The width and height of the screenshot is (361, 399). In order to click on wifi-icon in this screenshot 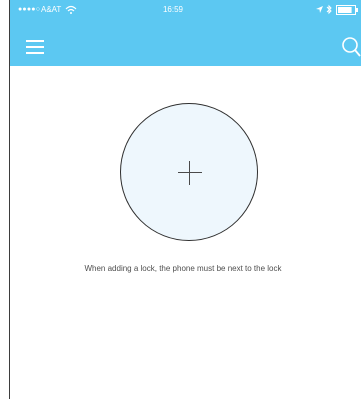, I will do `click(71, 9)`.